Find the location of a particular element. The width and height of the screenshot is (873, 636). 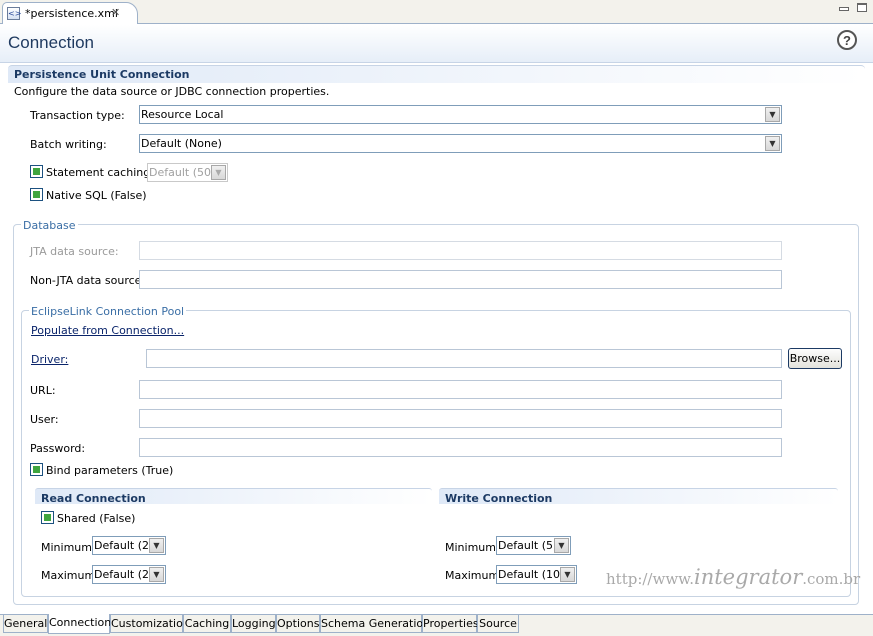

user-input is located at coordinates (460, 418).